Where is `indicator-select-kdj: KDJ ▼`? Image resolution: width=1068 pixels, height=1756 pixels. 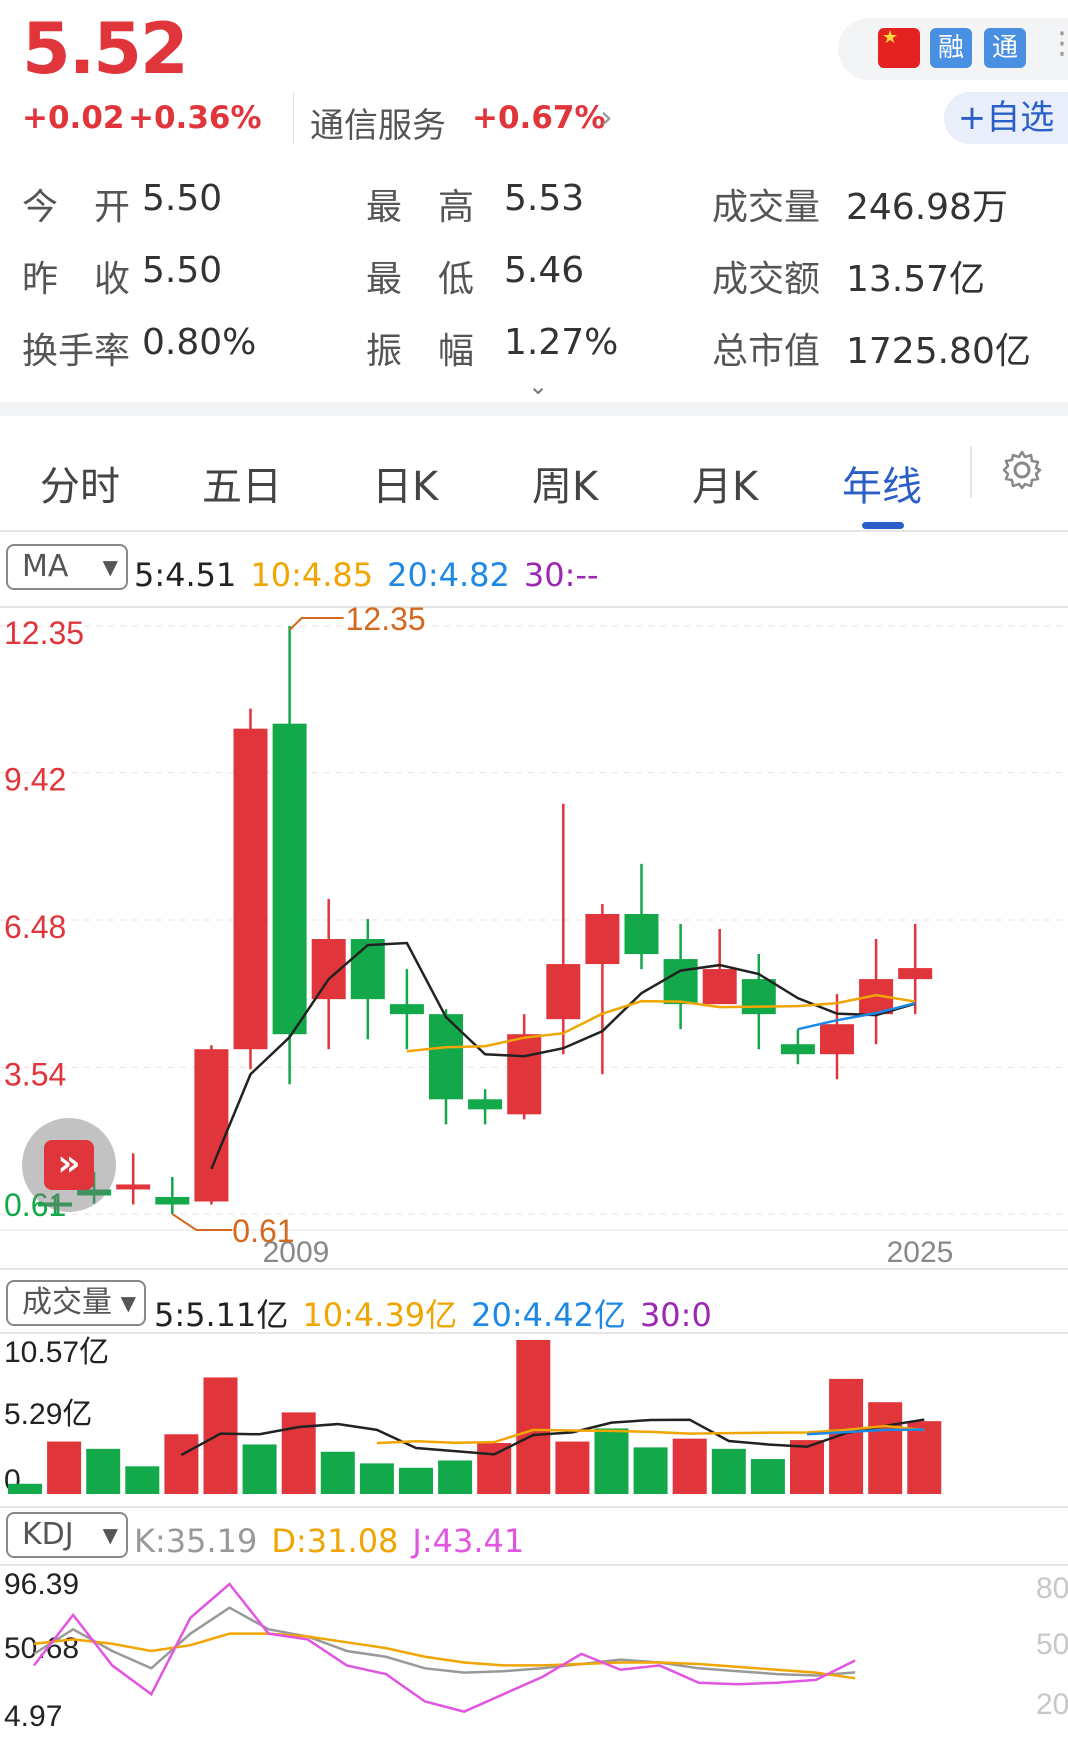 indicator-select-kdj: KDJ ▼ is located at coordinates (67, 1535).